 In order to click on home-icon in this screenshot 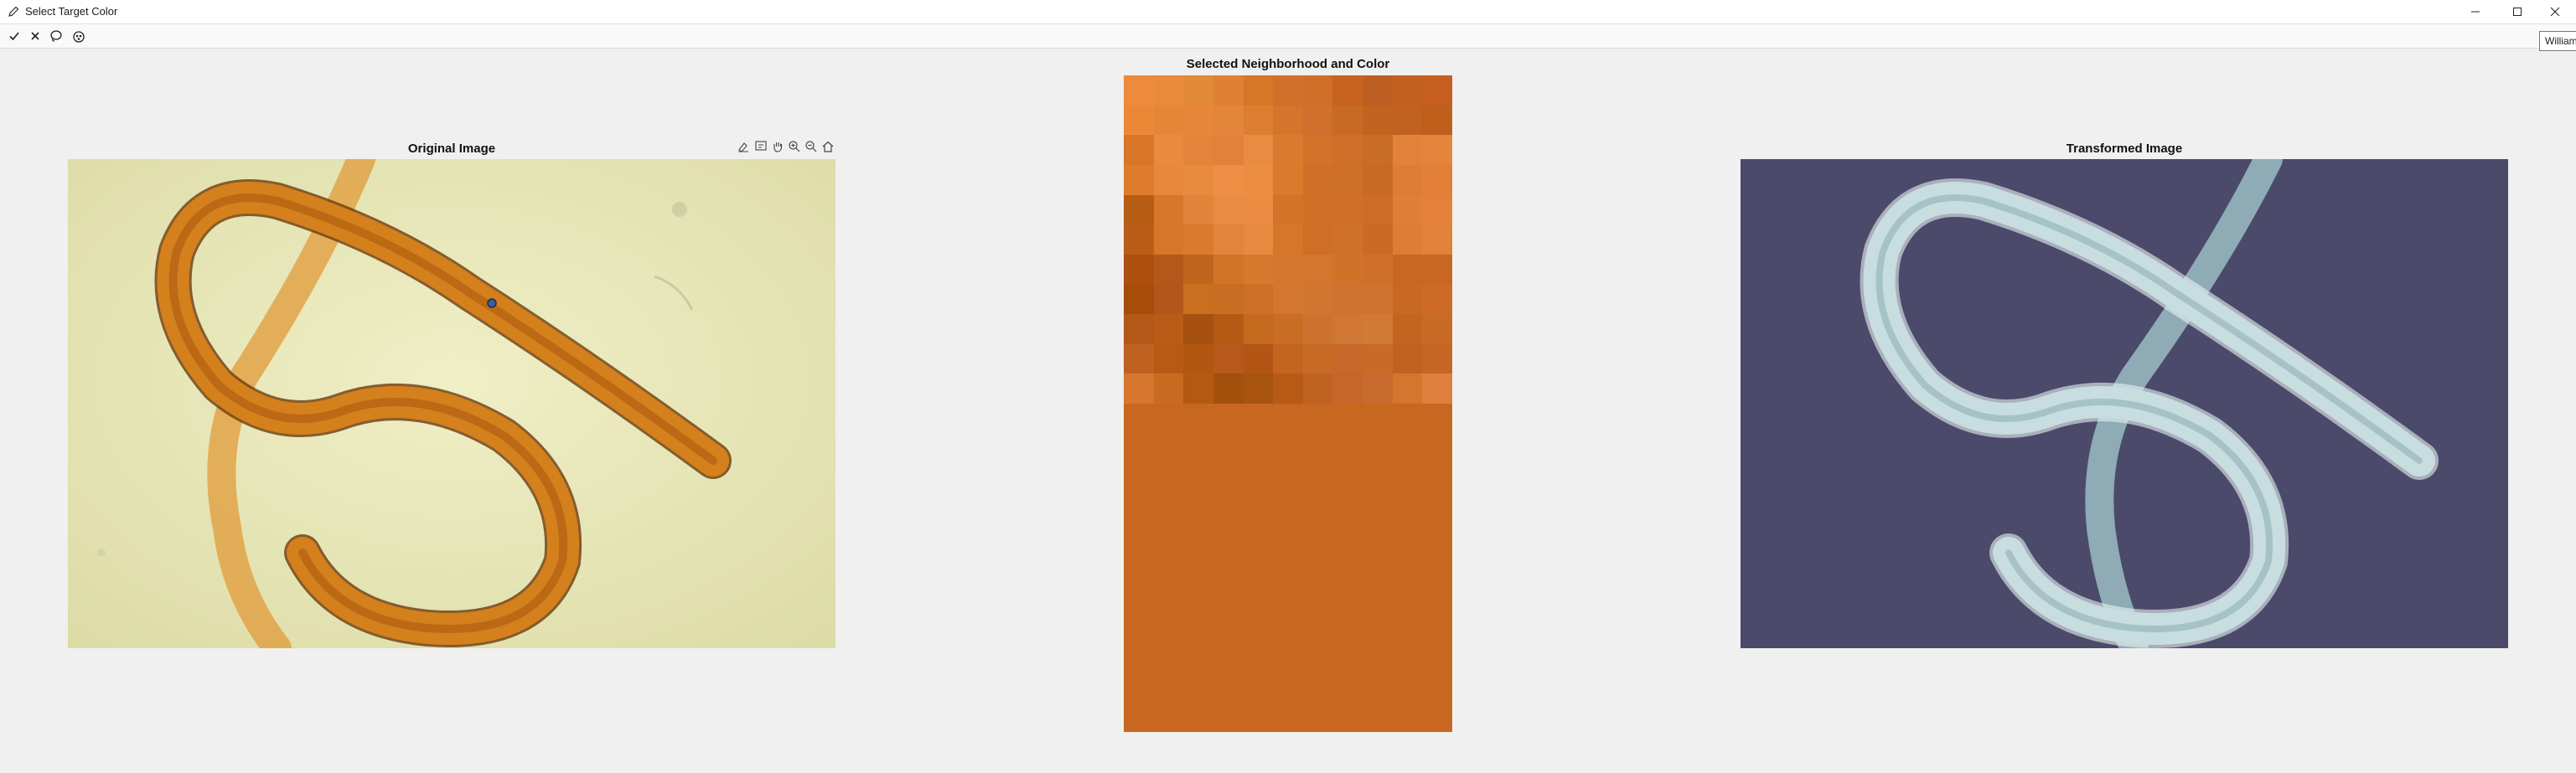, I will do `click(828, 146)`.